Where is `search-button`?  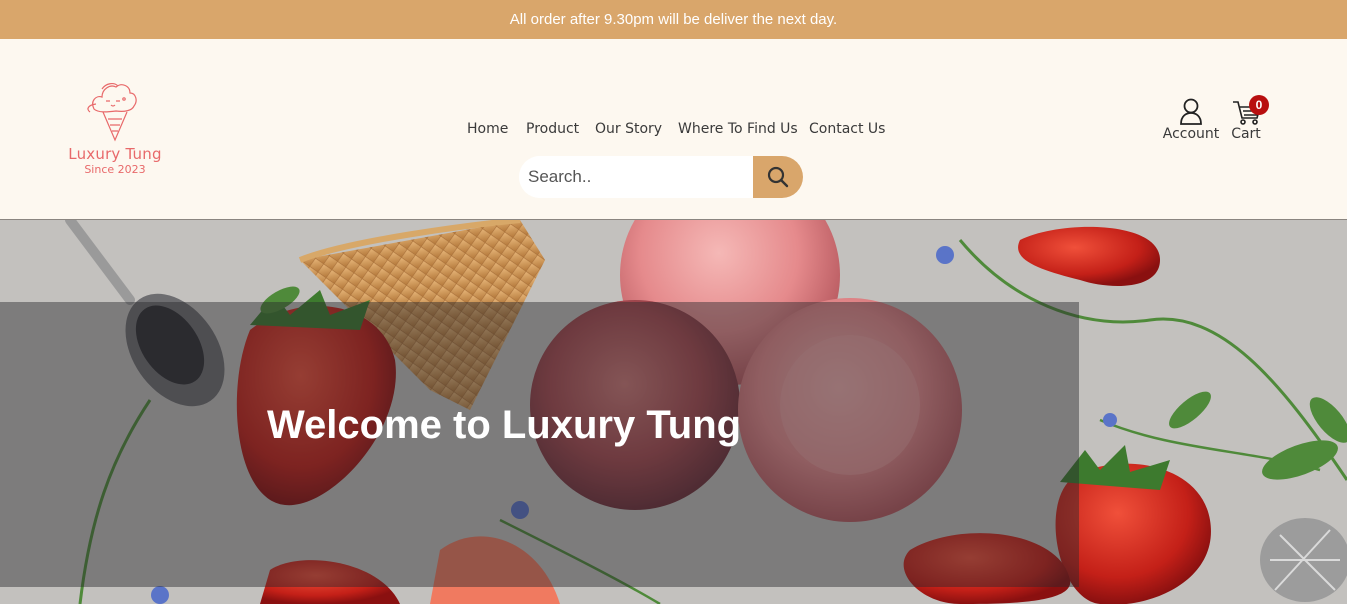 search-button is located at coordinates (778, 177).